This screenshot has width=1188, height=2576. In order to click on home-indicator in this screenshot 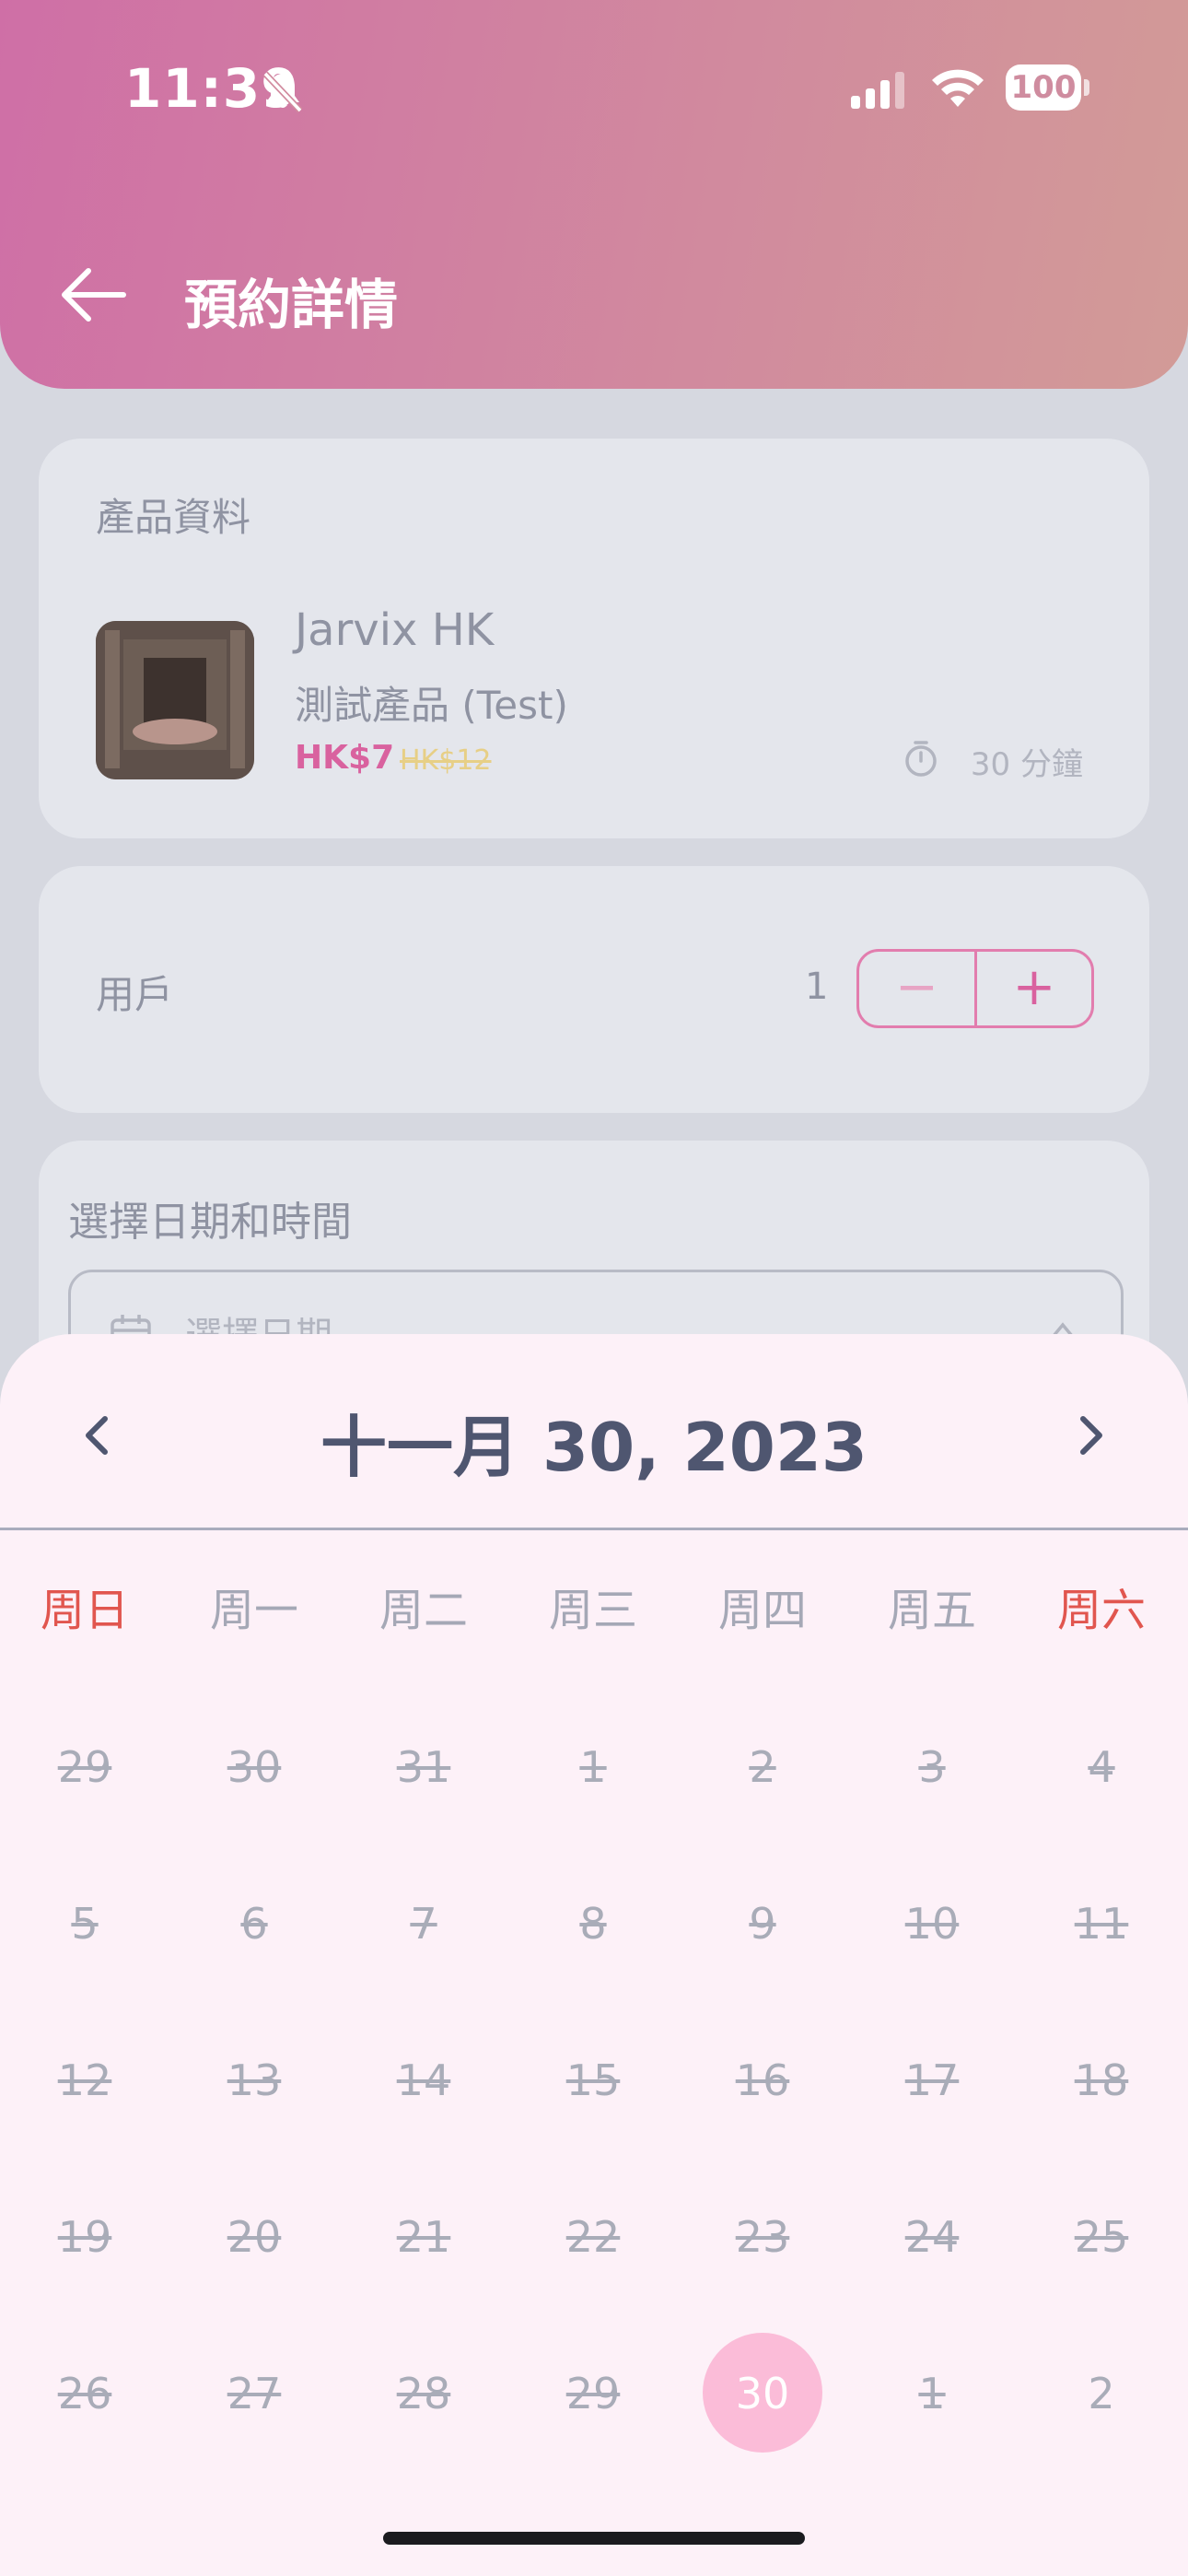, I will do `click(594, 2538)`.